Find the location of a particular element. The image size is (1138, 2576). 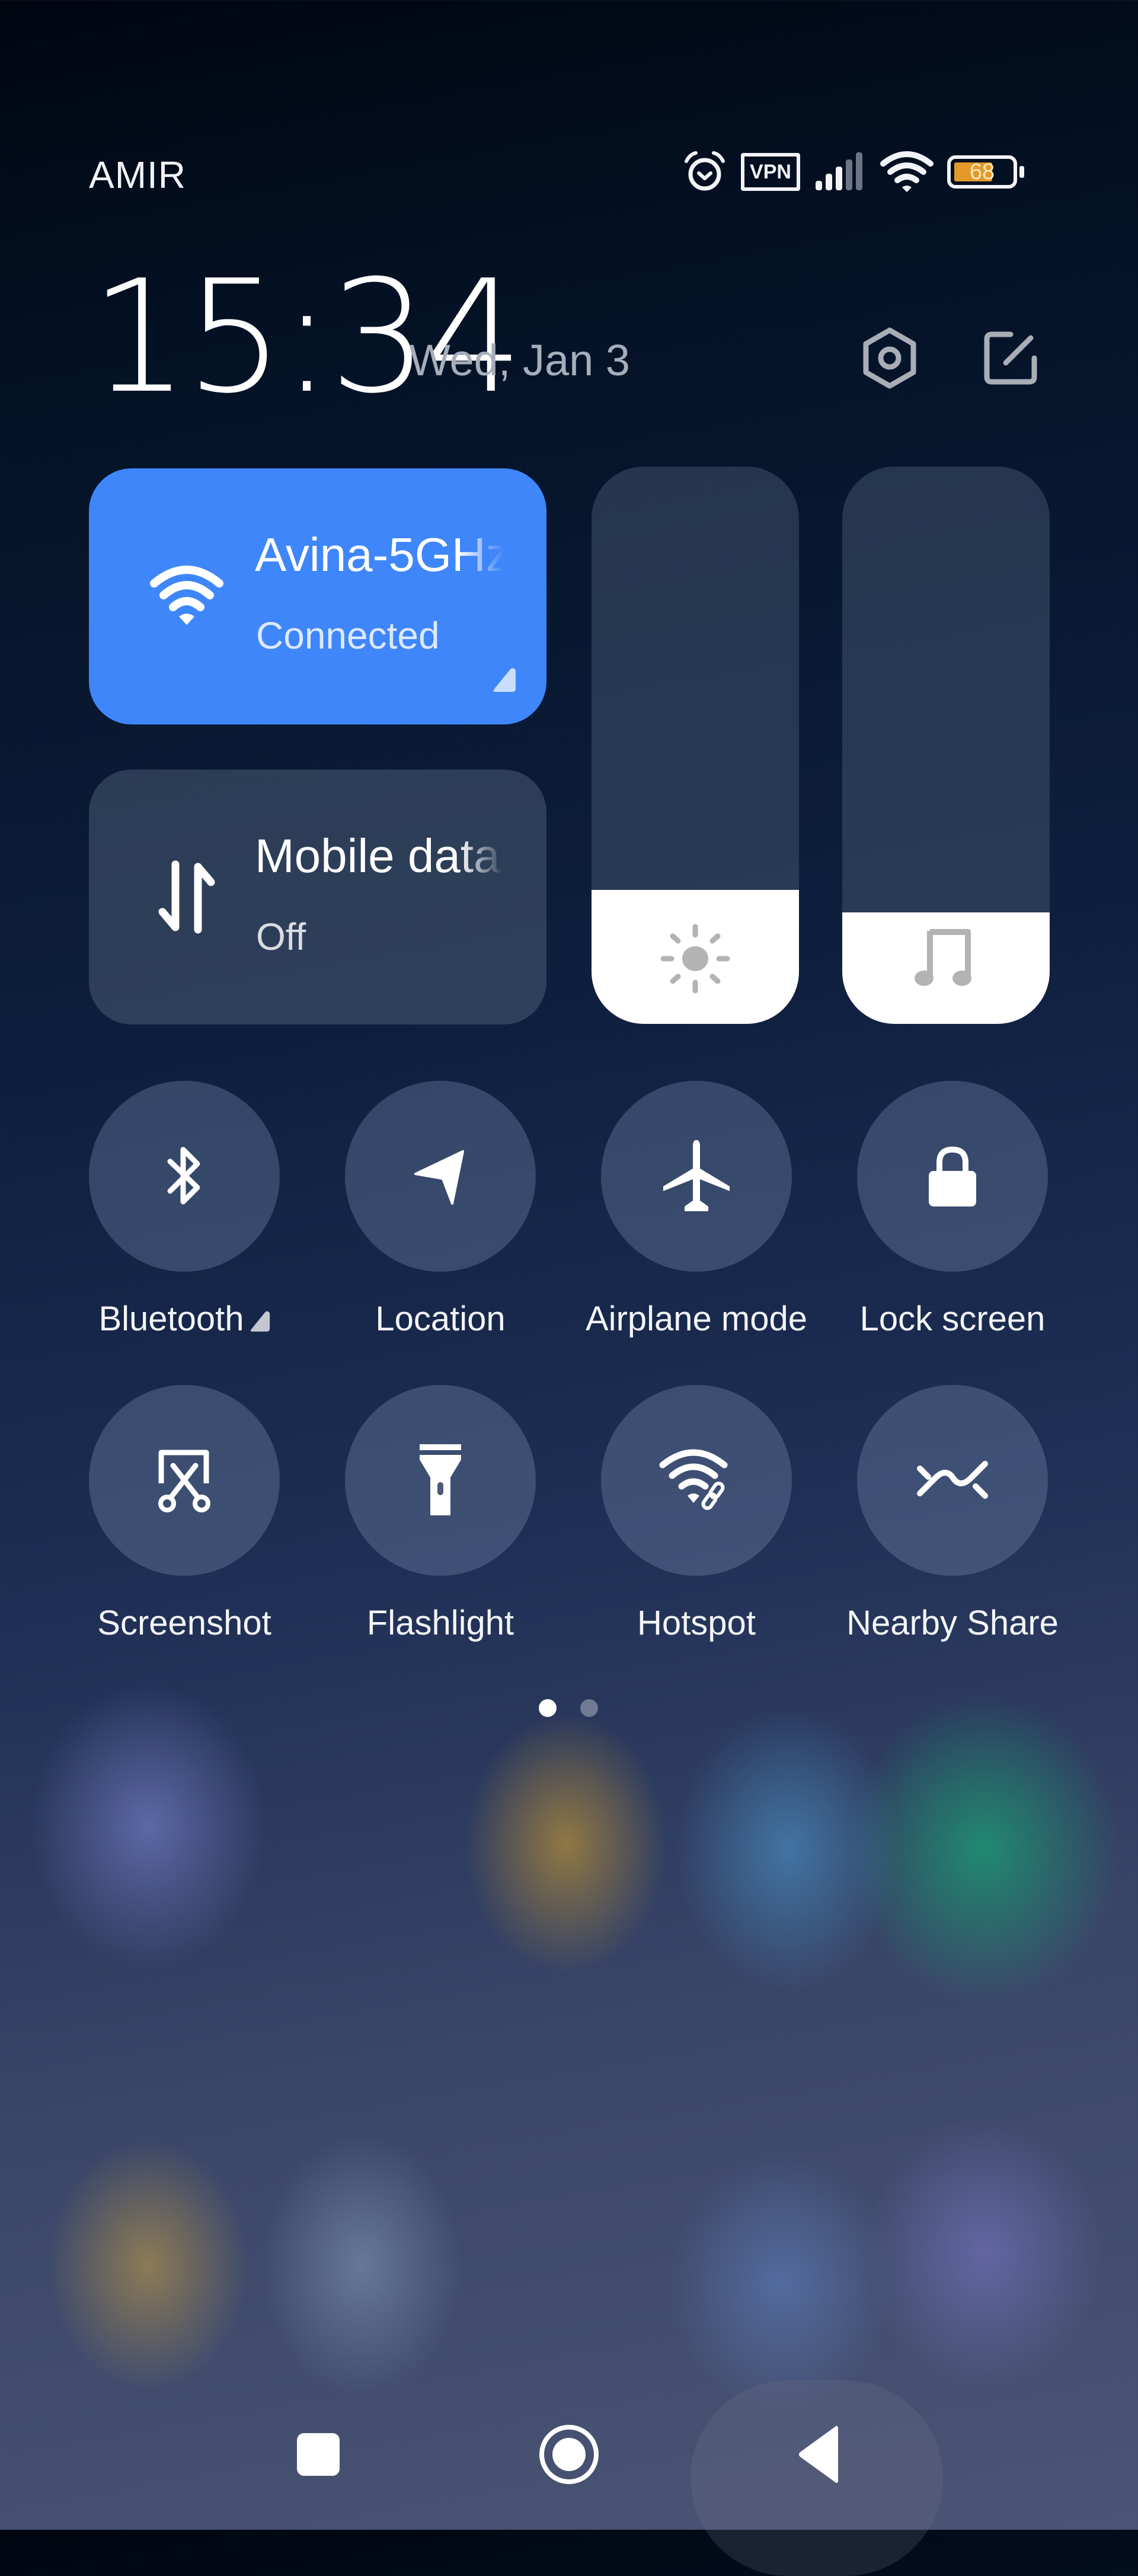

battery-icon: 68 is located at coordinates (985, 172).